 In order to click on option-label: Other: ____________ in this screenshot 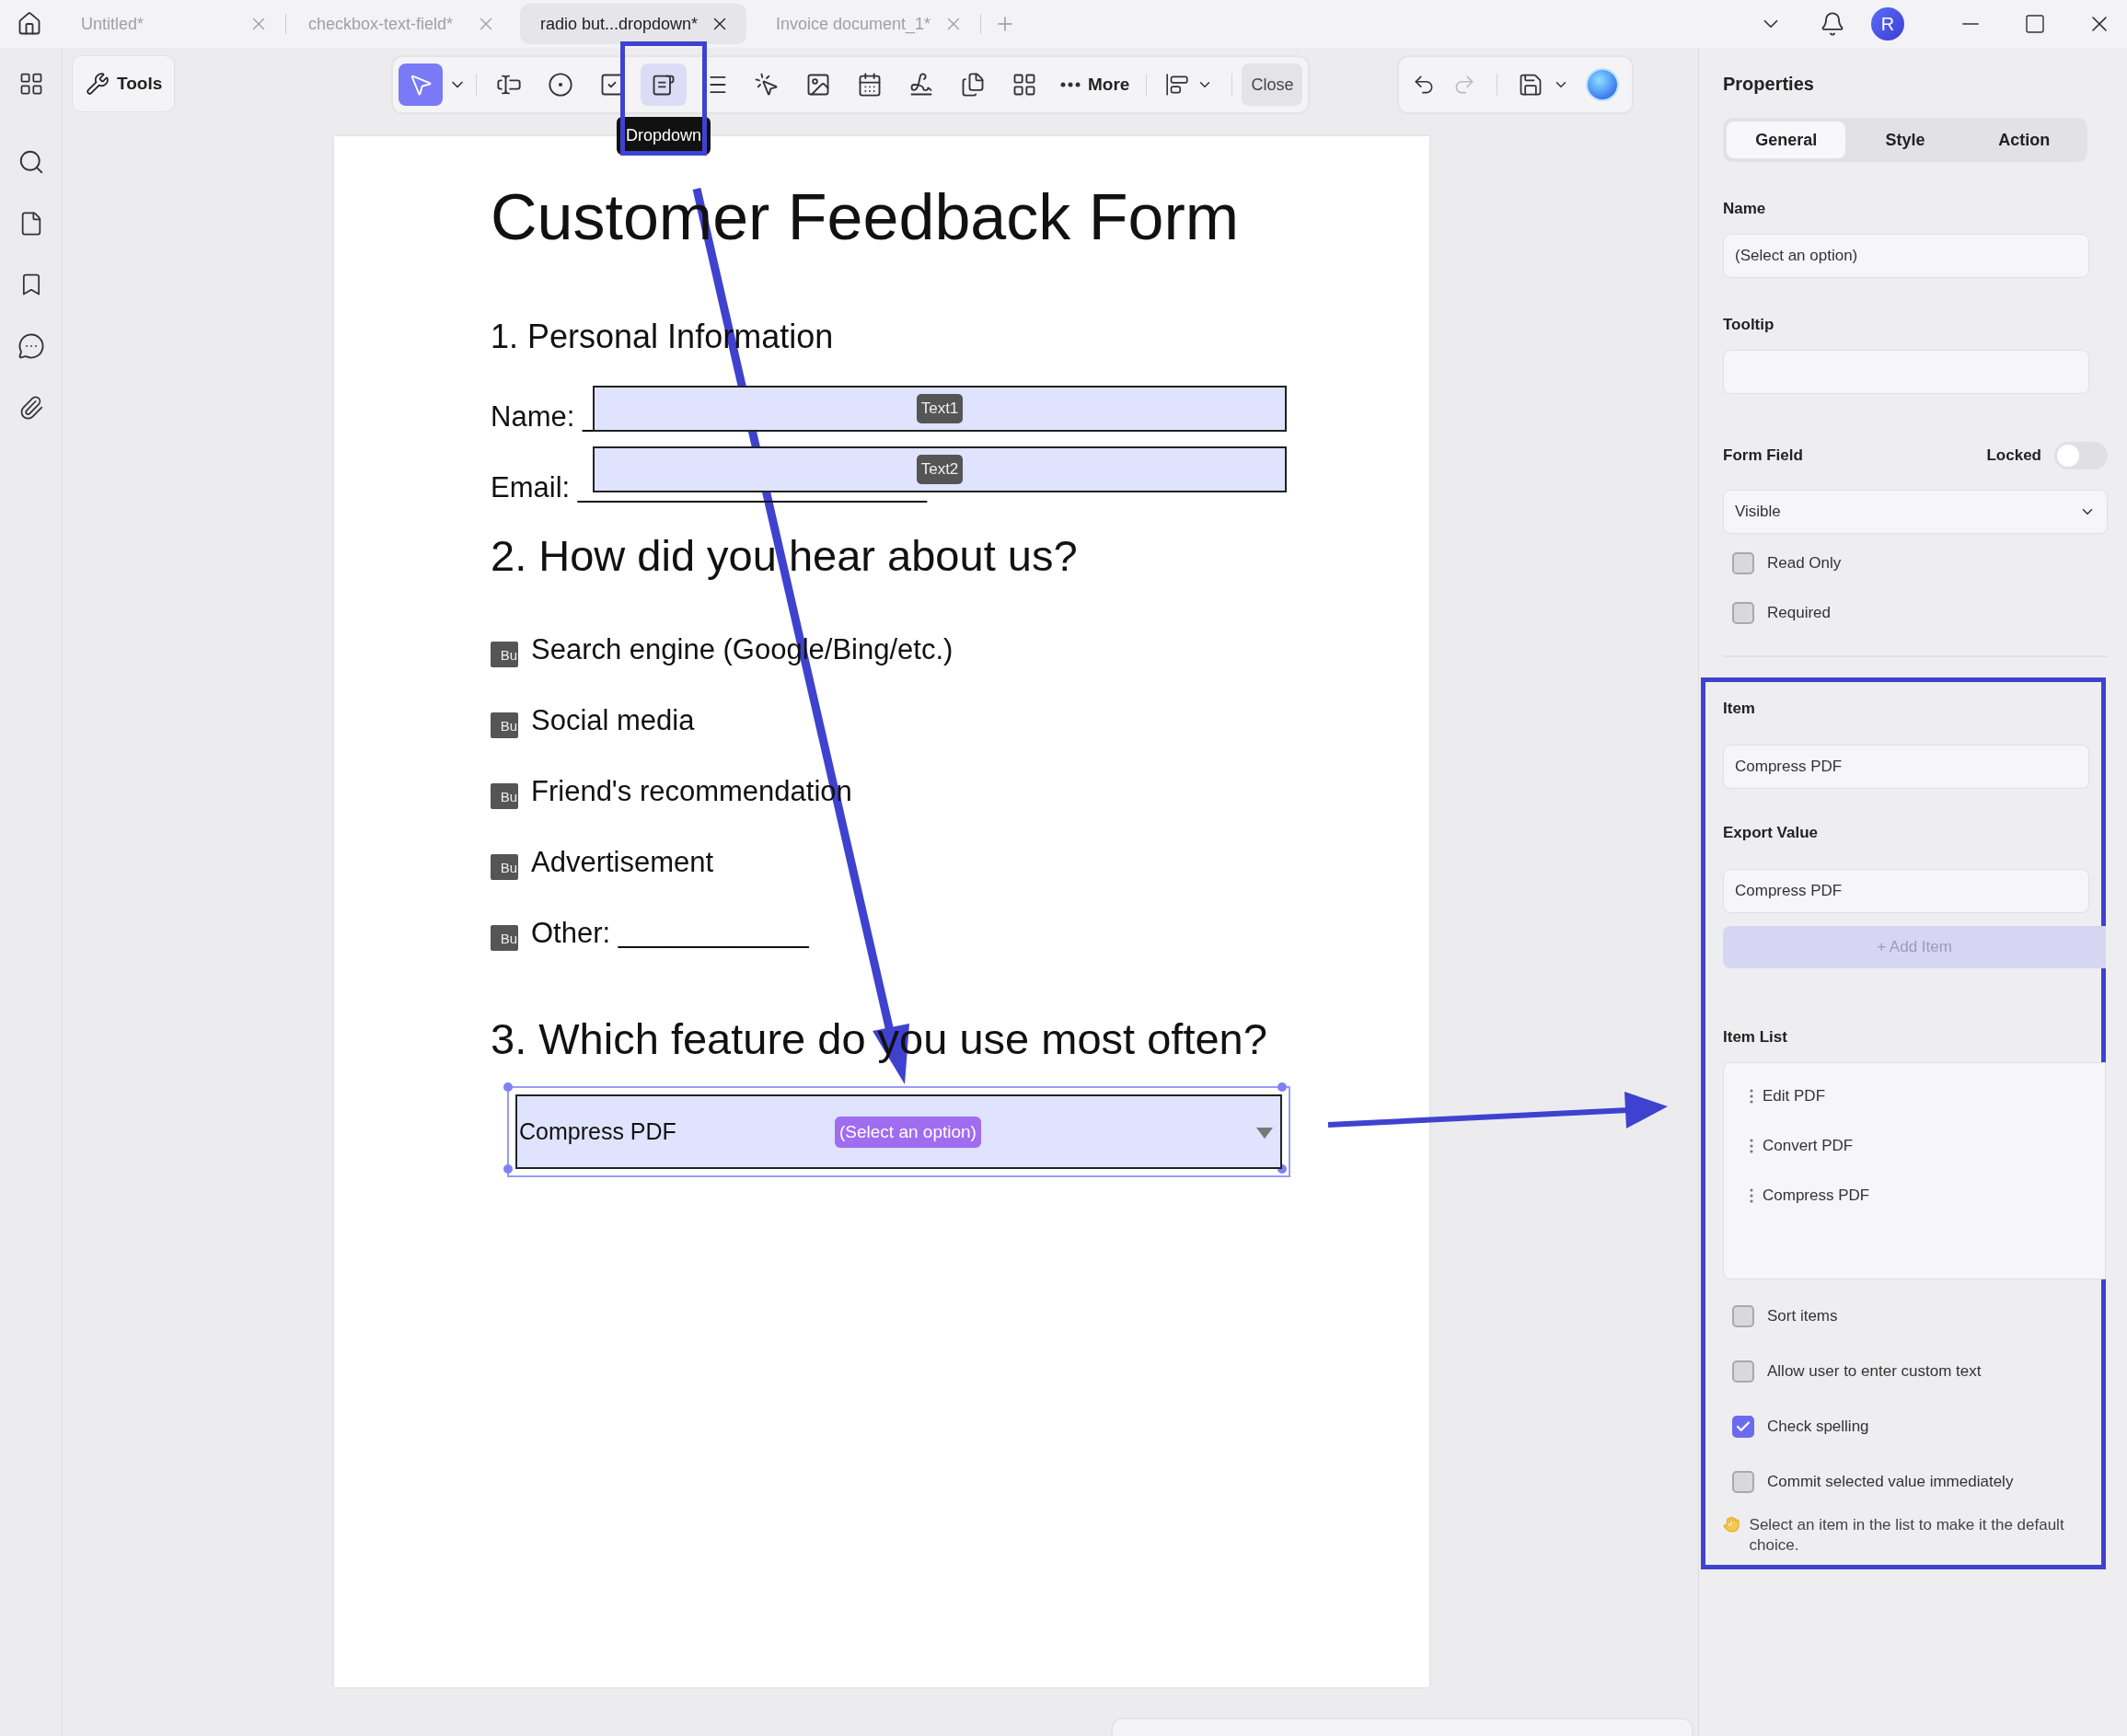, I will do `click(670, 933)`.